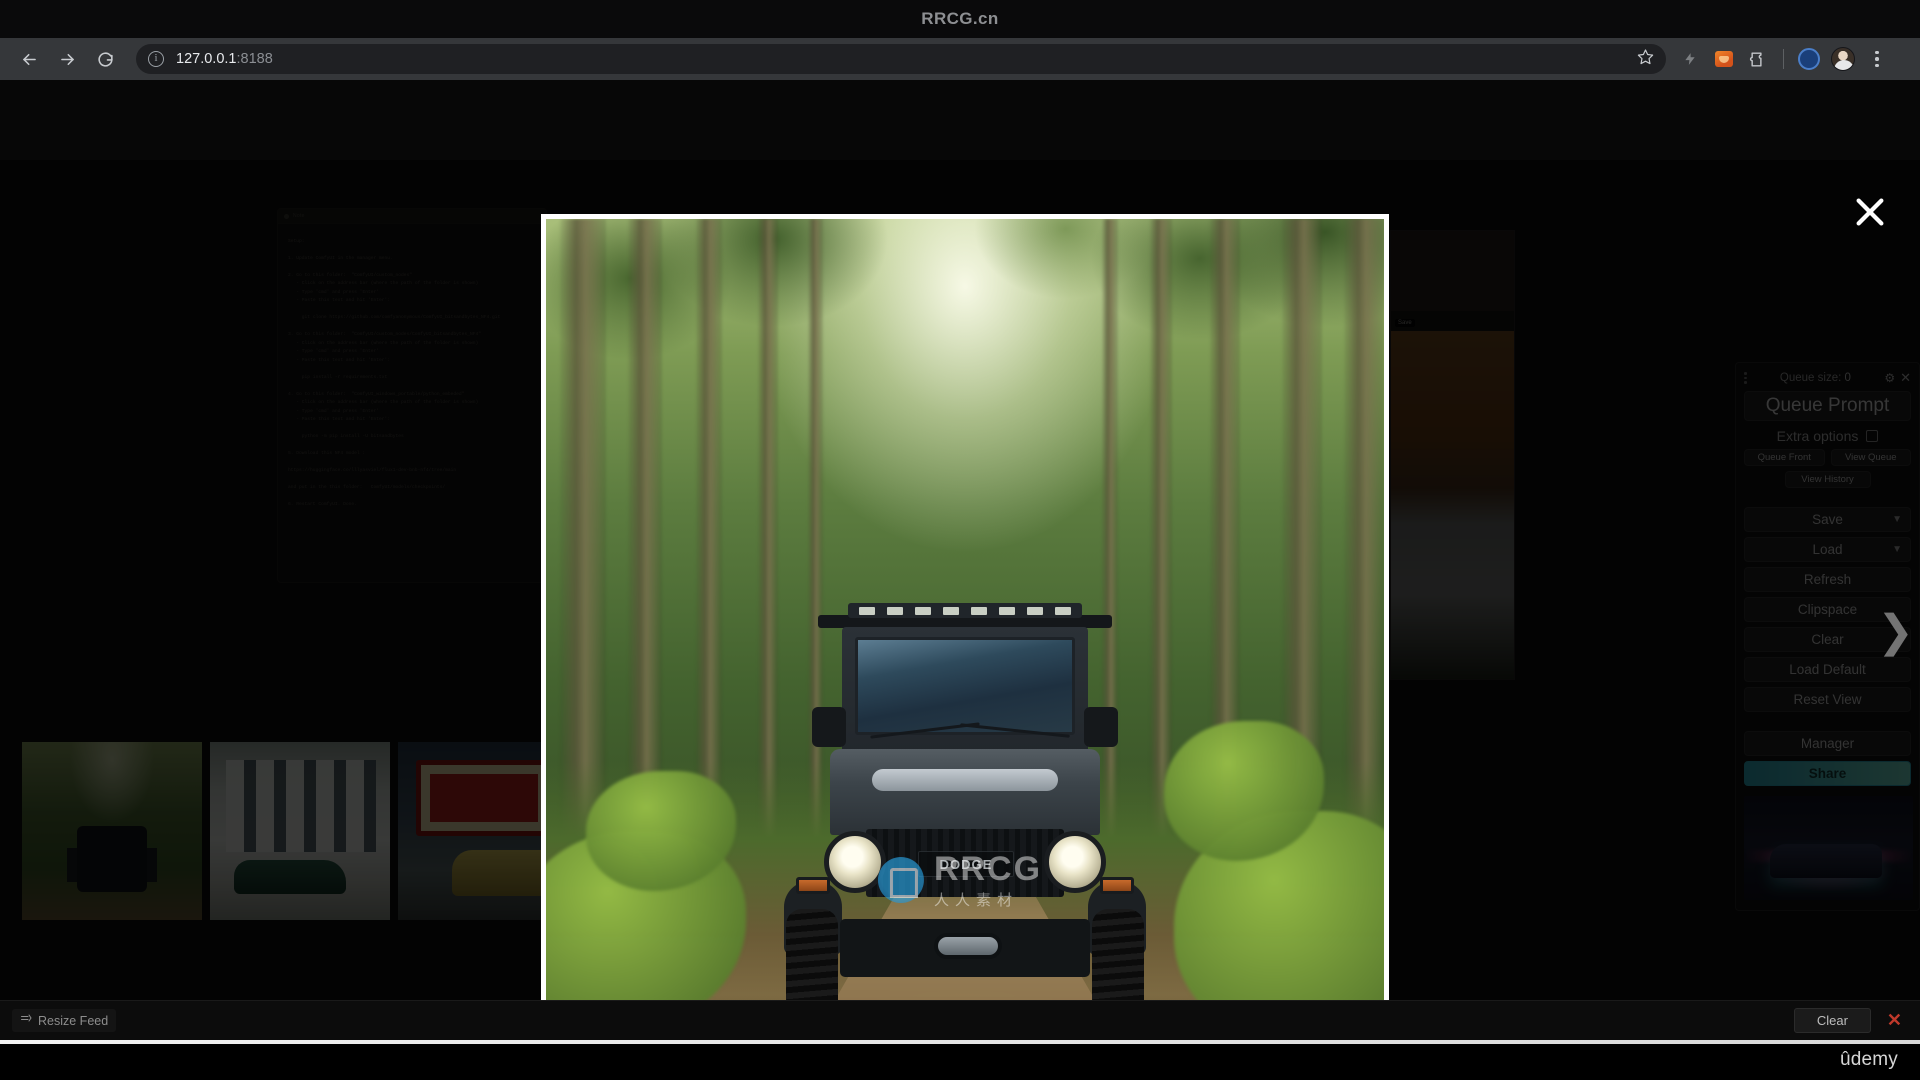 The width and height of the screenshot is (1920, 1080). What do you see at coordinates (965, 686) in the screenshot?
I see `jeep-windshield` at bounding box center [965, 686].